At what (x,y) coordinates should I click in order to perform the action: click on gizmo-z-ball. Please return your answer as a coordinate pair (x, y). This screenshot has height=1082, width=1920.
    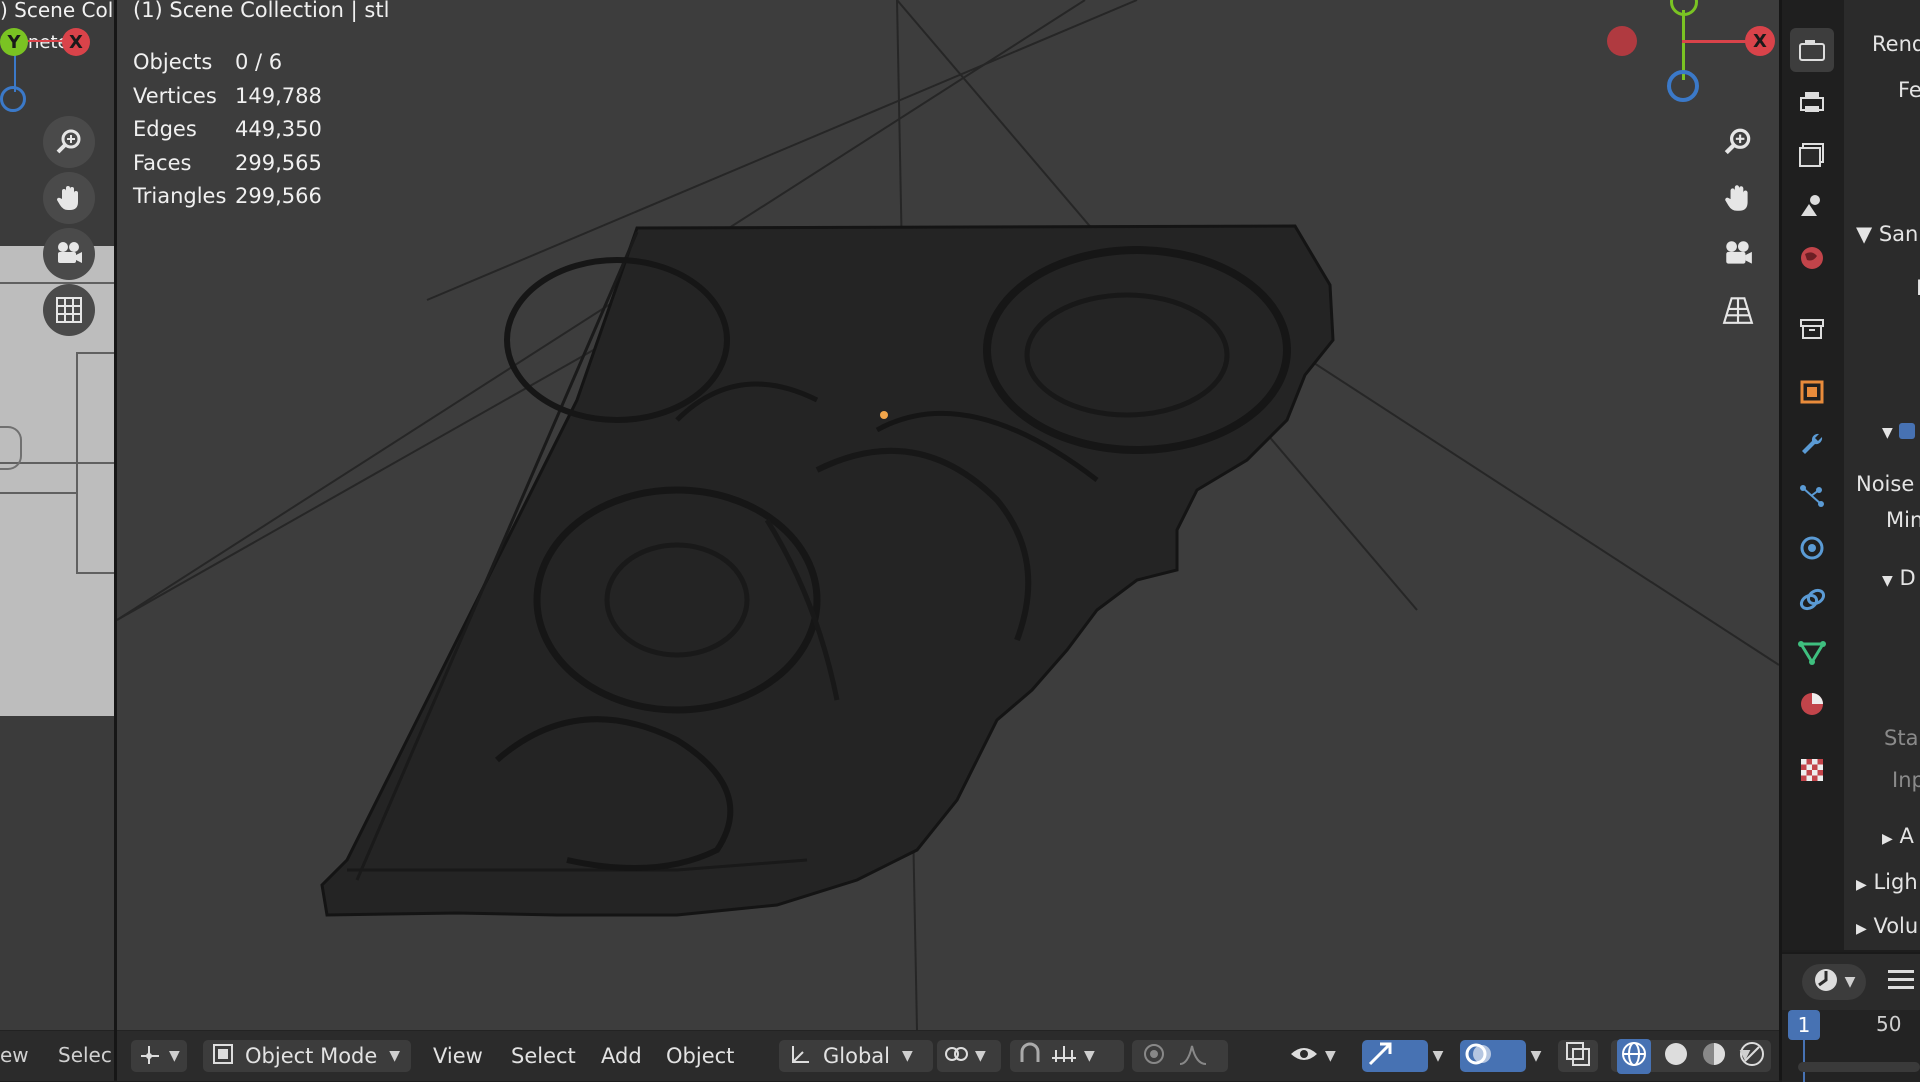
    Looking at the image, I should click on (1683, 86).